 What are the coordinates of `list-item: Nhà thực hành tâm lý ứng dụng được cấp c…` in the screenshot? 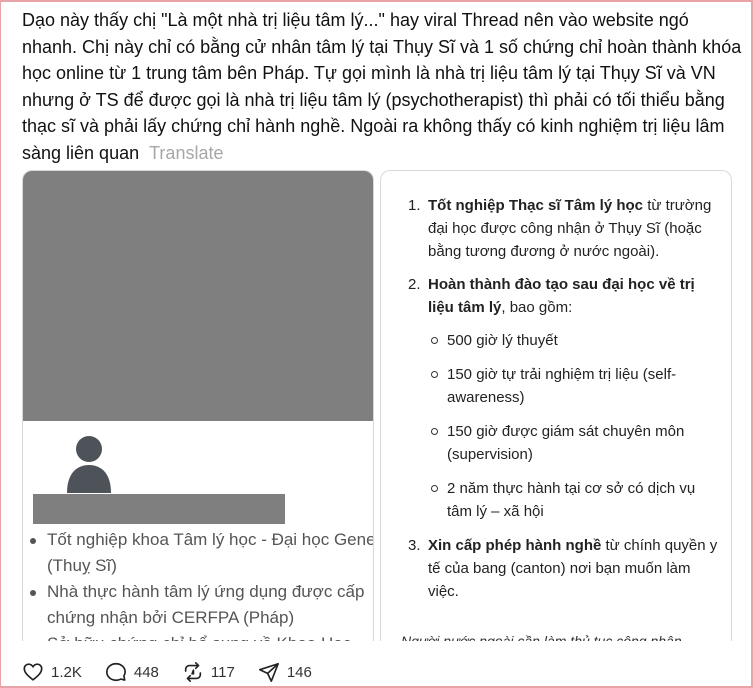 It's located at (201, 605).